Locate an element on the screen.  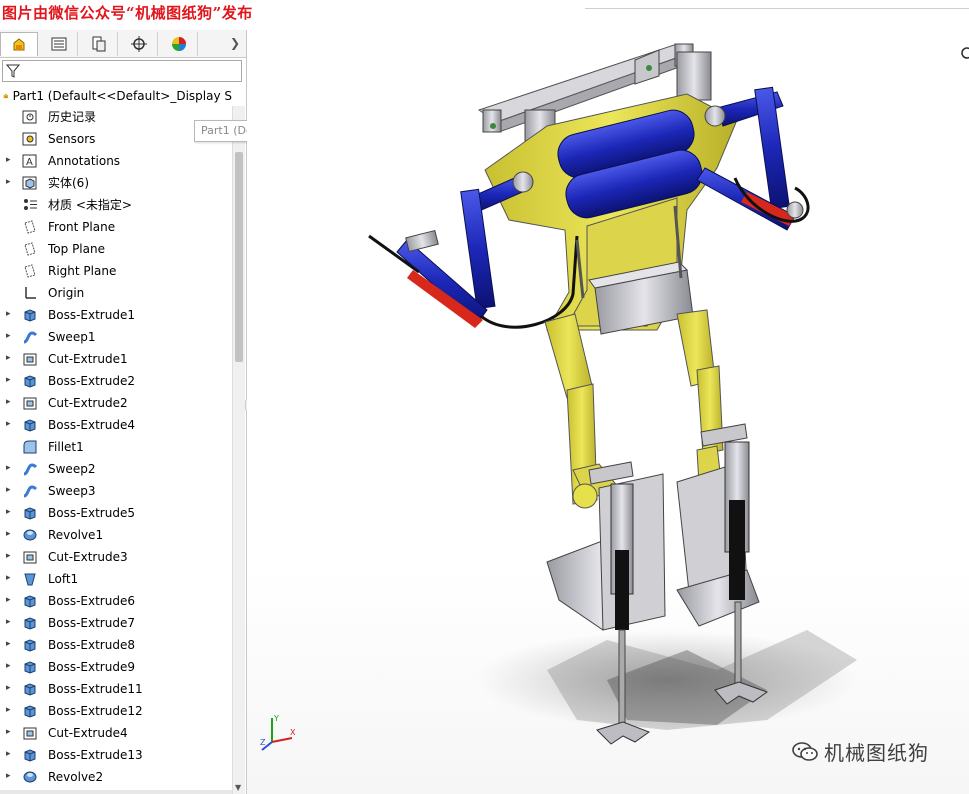
tree-item-label: Cut-Extrude3 is located at coordinates (88, 557).